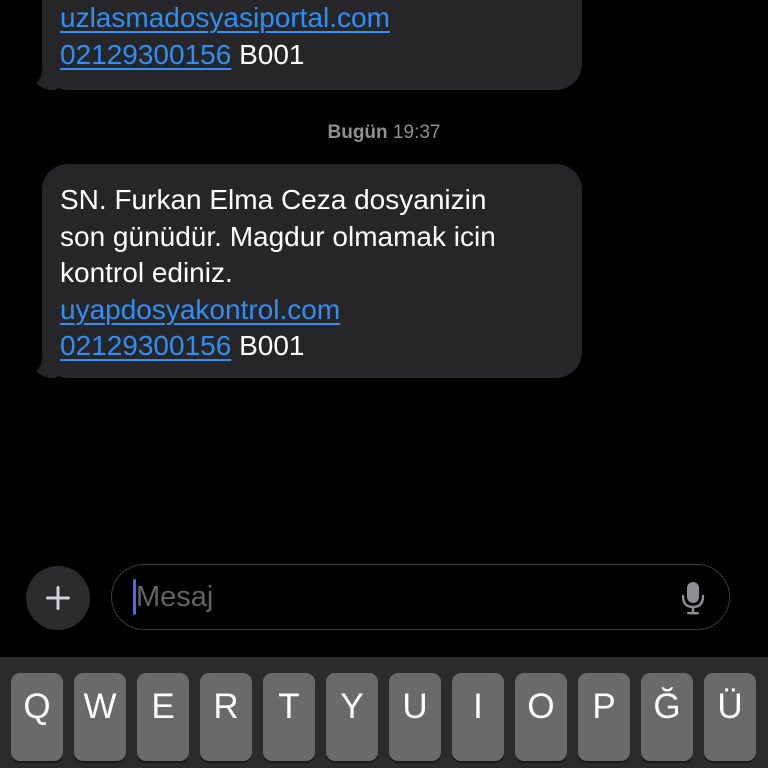  What do you see at coordinates (200, 309) in the screenshot?
I see `message-link: uyapdosyakontrol.com` at bounding box center [200, 309].